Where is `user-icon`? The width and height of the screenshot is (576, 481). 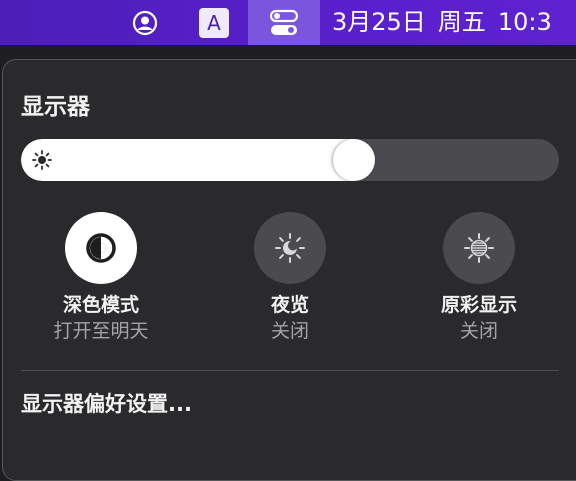
user-icon is located at coordinates (145, 22).